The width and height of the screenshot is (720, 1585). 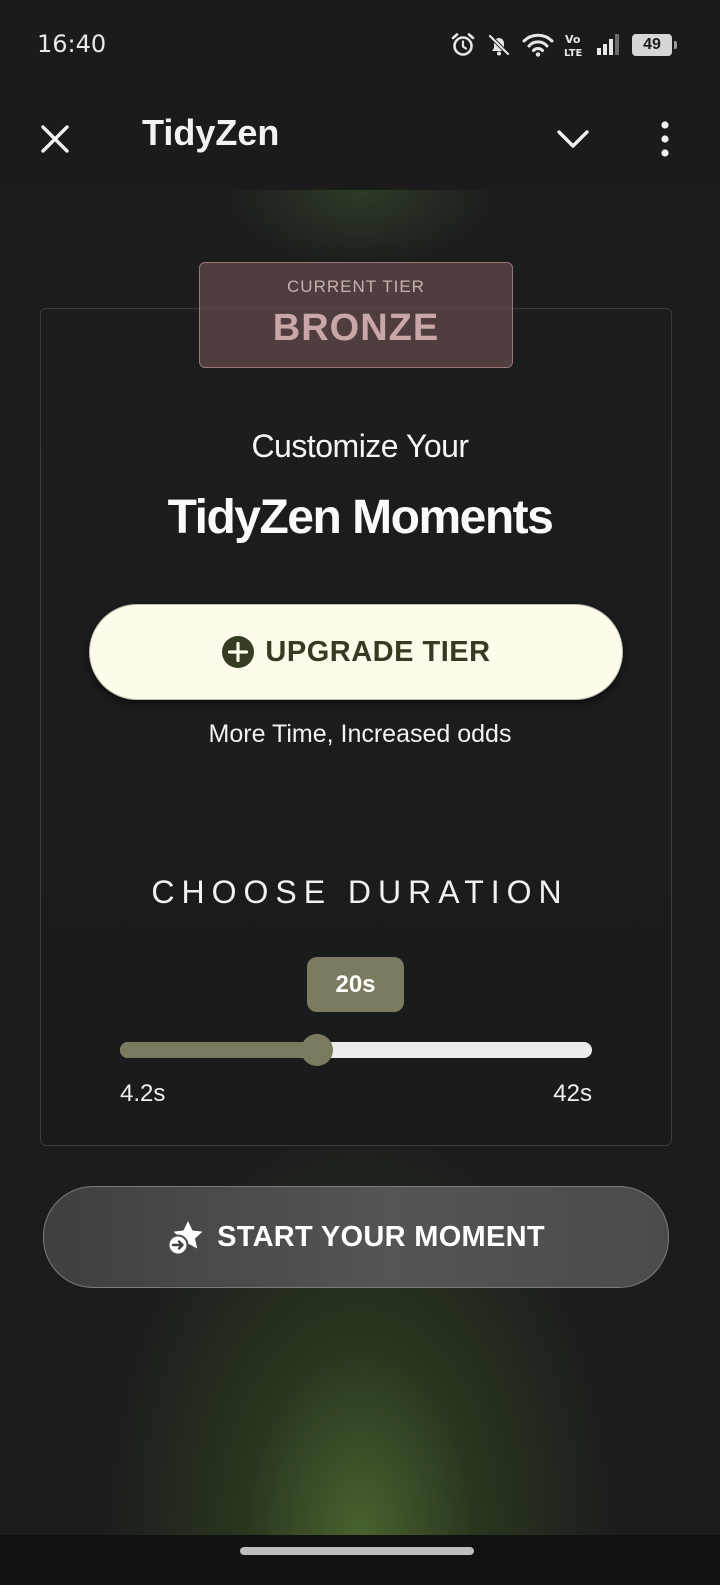 What do you see at coordinates (185, 1238) in the screenshot?
I see `star-arrow-icon` at bounding box center [185, 1238].